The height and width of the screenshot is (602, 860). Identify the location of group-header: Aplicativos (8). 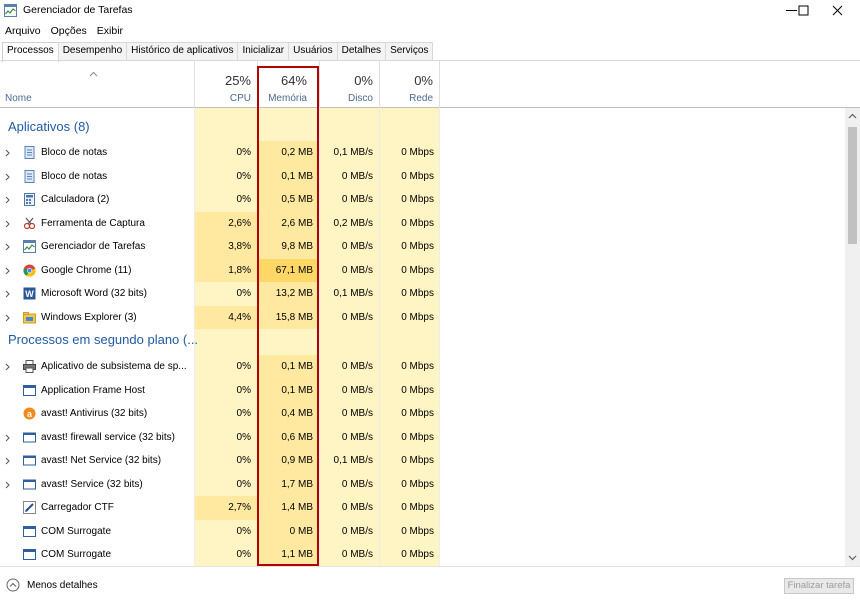
(422, 128).